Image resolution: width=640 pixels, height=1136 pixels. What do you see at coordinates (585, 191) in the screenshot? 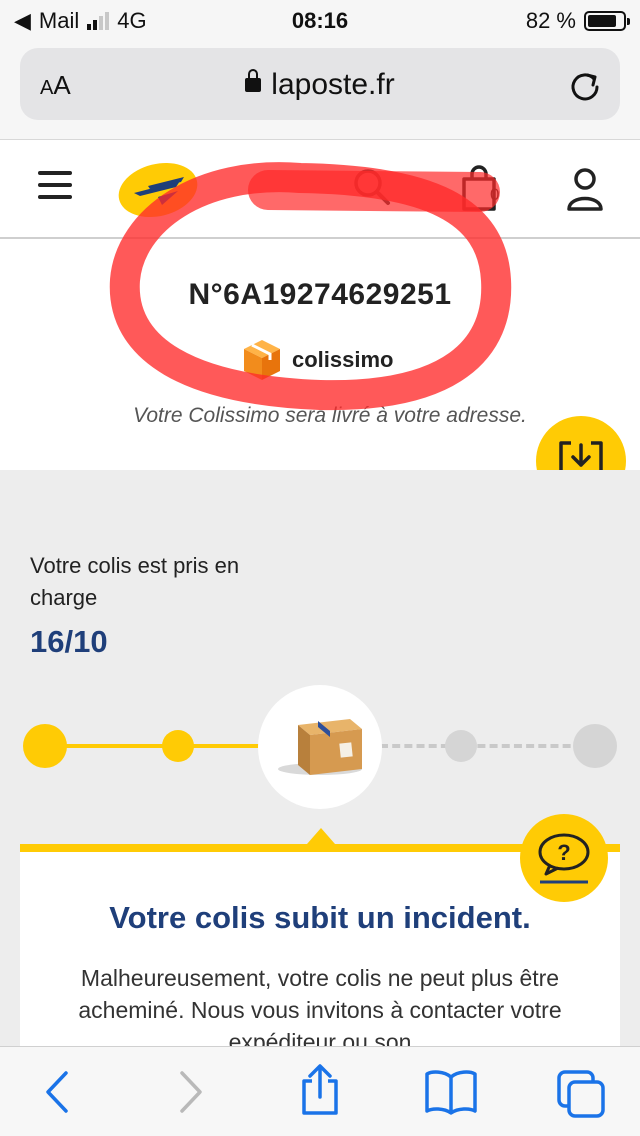
I see `account-icon` at bounding box center [585, 191].